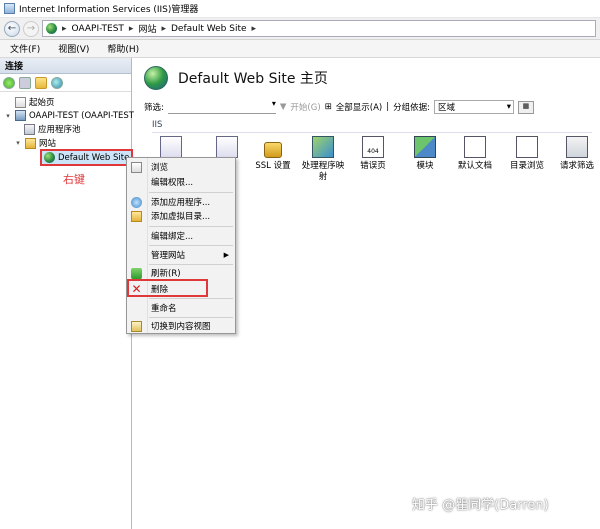  I want to click on title-bar: Internet Information Services (IIS)管理器, so click(300, 9).